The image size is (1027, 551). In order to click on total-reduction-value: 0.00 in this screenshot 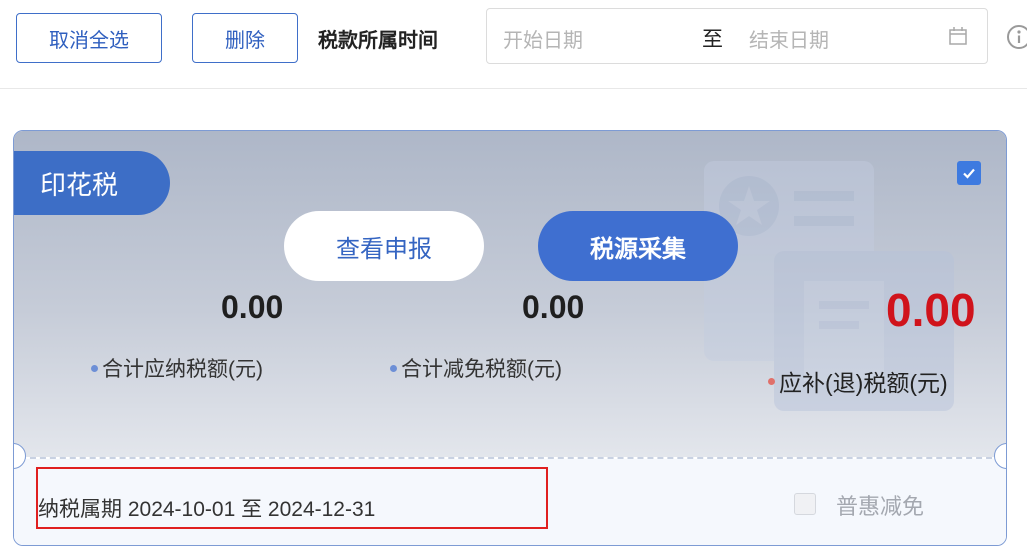, I will do `click(553, 307)`.